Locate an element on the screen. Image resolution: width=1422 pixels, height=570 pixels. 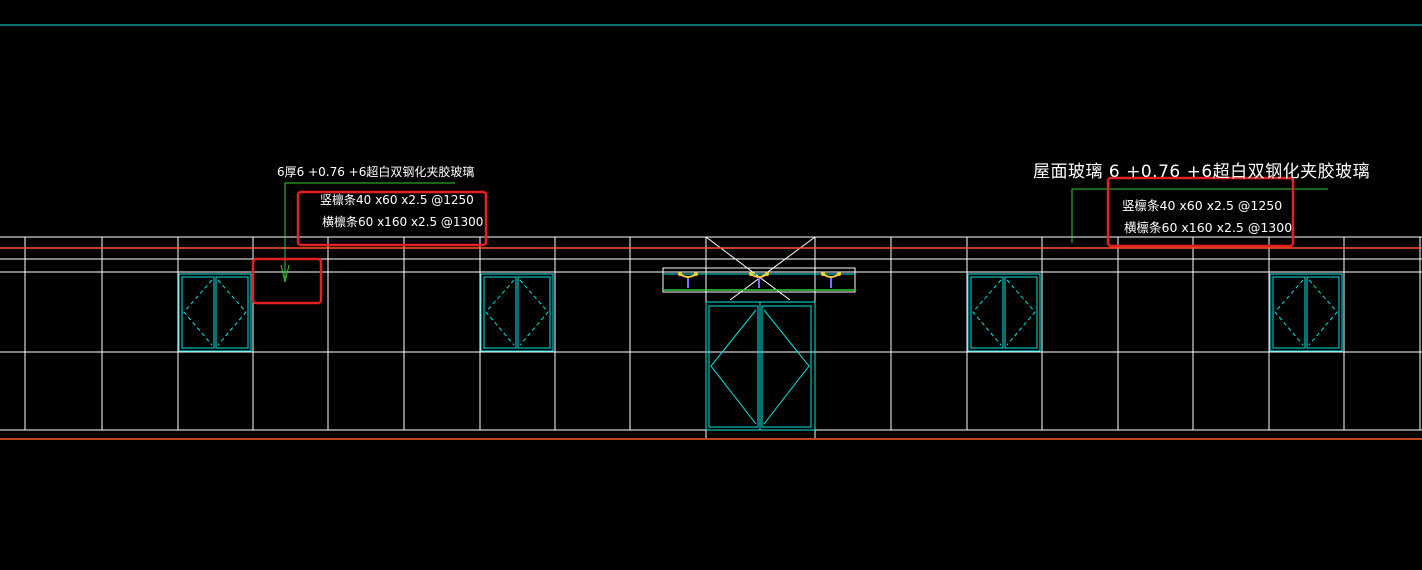
right-vertical-purlin-label: 竖檩条40 x60 x2.5 @1250 is located at coordinates (1202, 205).